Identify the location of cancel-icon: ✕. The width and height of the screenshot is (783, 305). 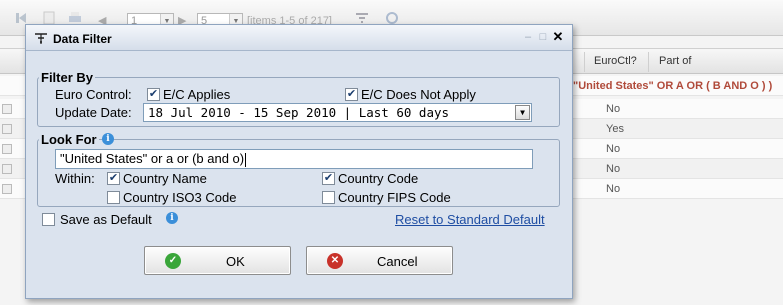
(335, 261).